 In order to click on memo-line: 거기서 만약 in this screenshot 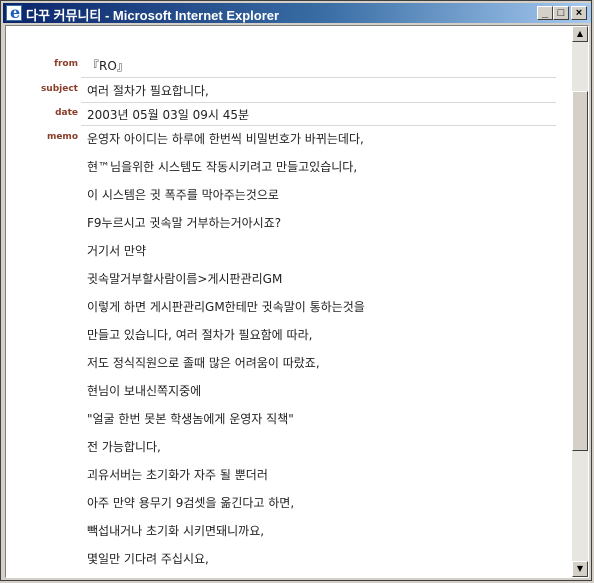, I will do `click(117, 251)`.